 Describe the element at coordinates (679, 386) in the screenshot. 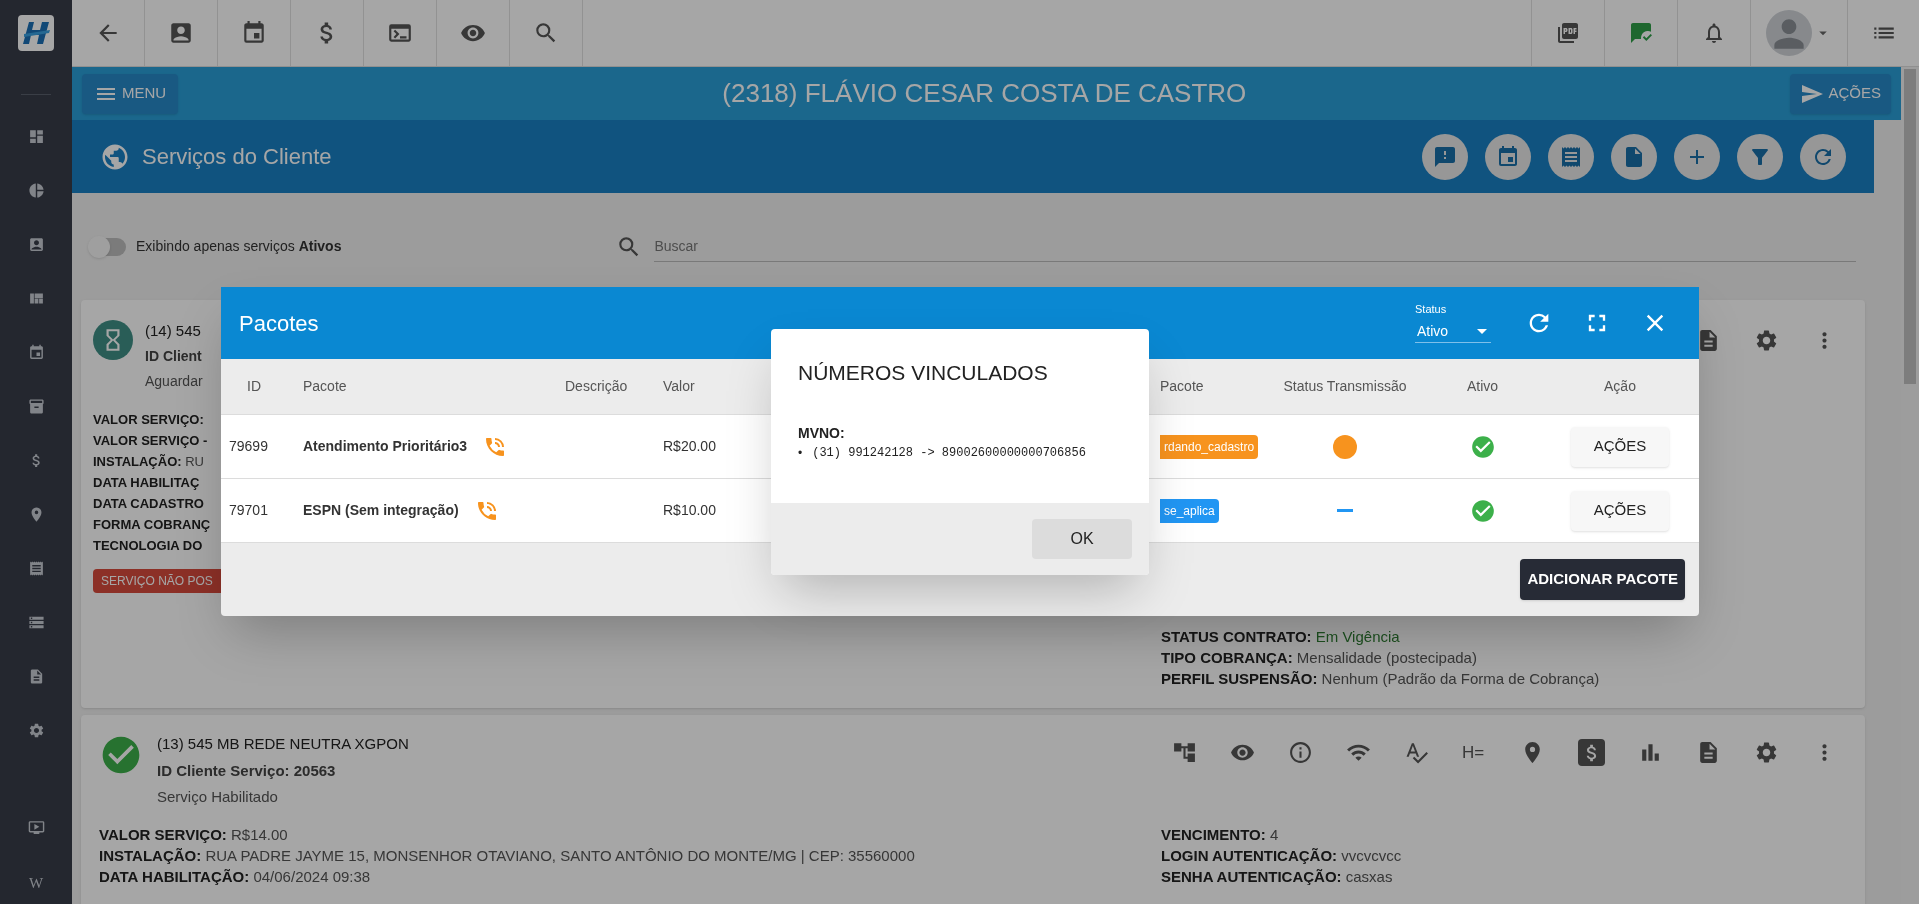

I see `column-header: Valor` at that location.